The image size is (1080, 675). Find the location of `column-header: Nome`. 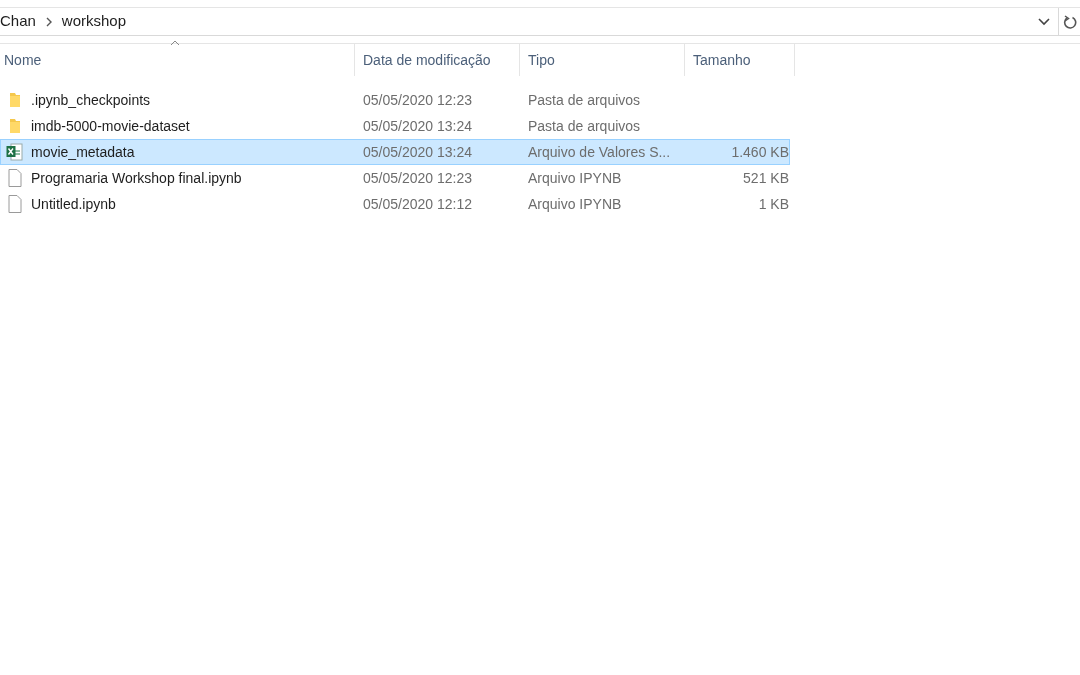

column-header: Nome is located at coordinates (23, 60).